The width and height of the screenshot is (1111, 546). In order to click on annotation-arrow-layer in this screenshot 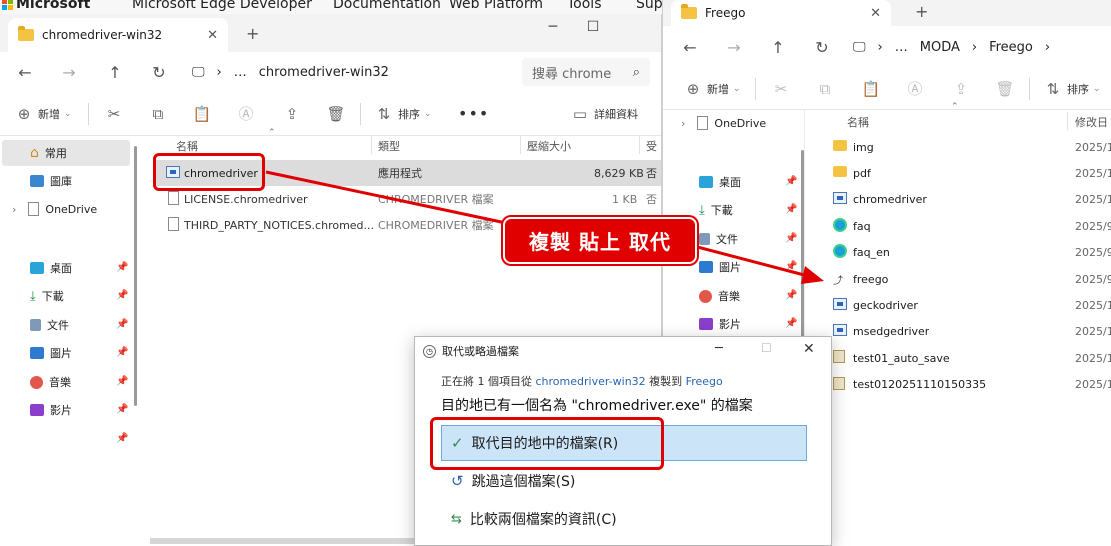, I will do `click(544, 227)`.